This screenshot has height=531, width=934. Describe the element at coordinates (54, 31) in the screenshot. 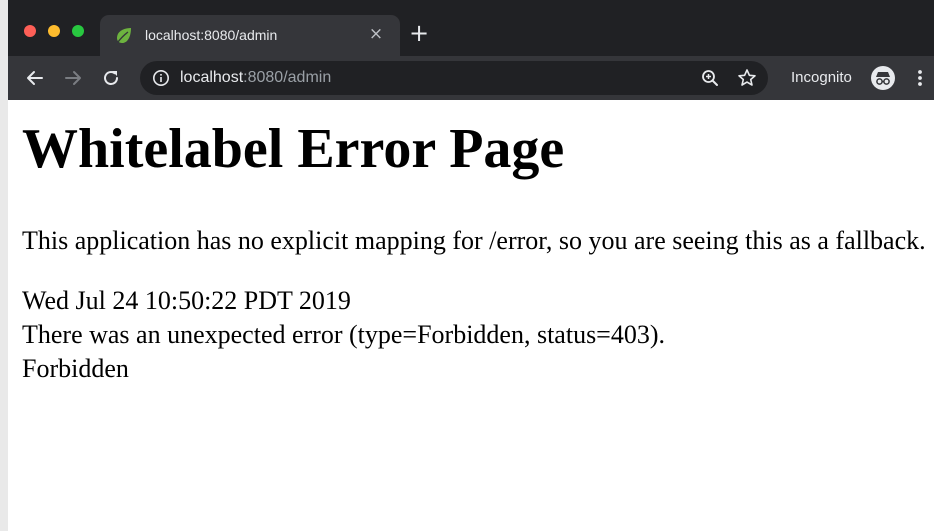

I see `minimize-window-button` at that location.